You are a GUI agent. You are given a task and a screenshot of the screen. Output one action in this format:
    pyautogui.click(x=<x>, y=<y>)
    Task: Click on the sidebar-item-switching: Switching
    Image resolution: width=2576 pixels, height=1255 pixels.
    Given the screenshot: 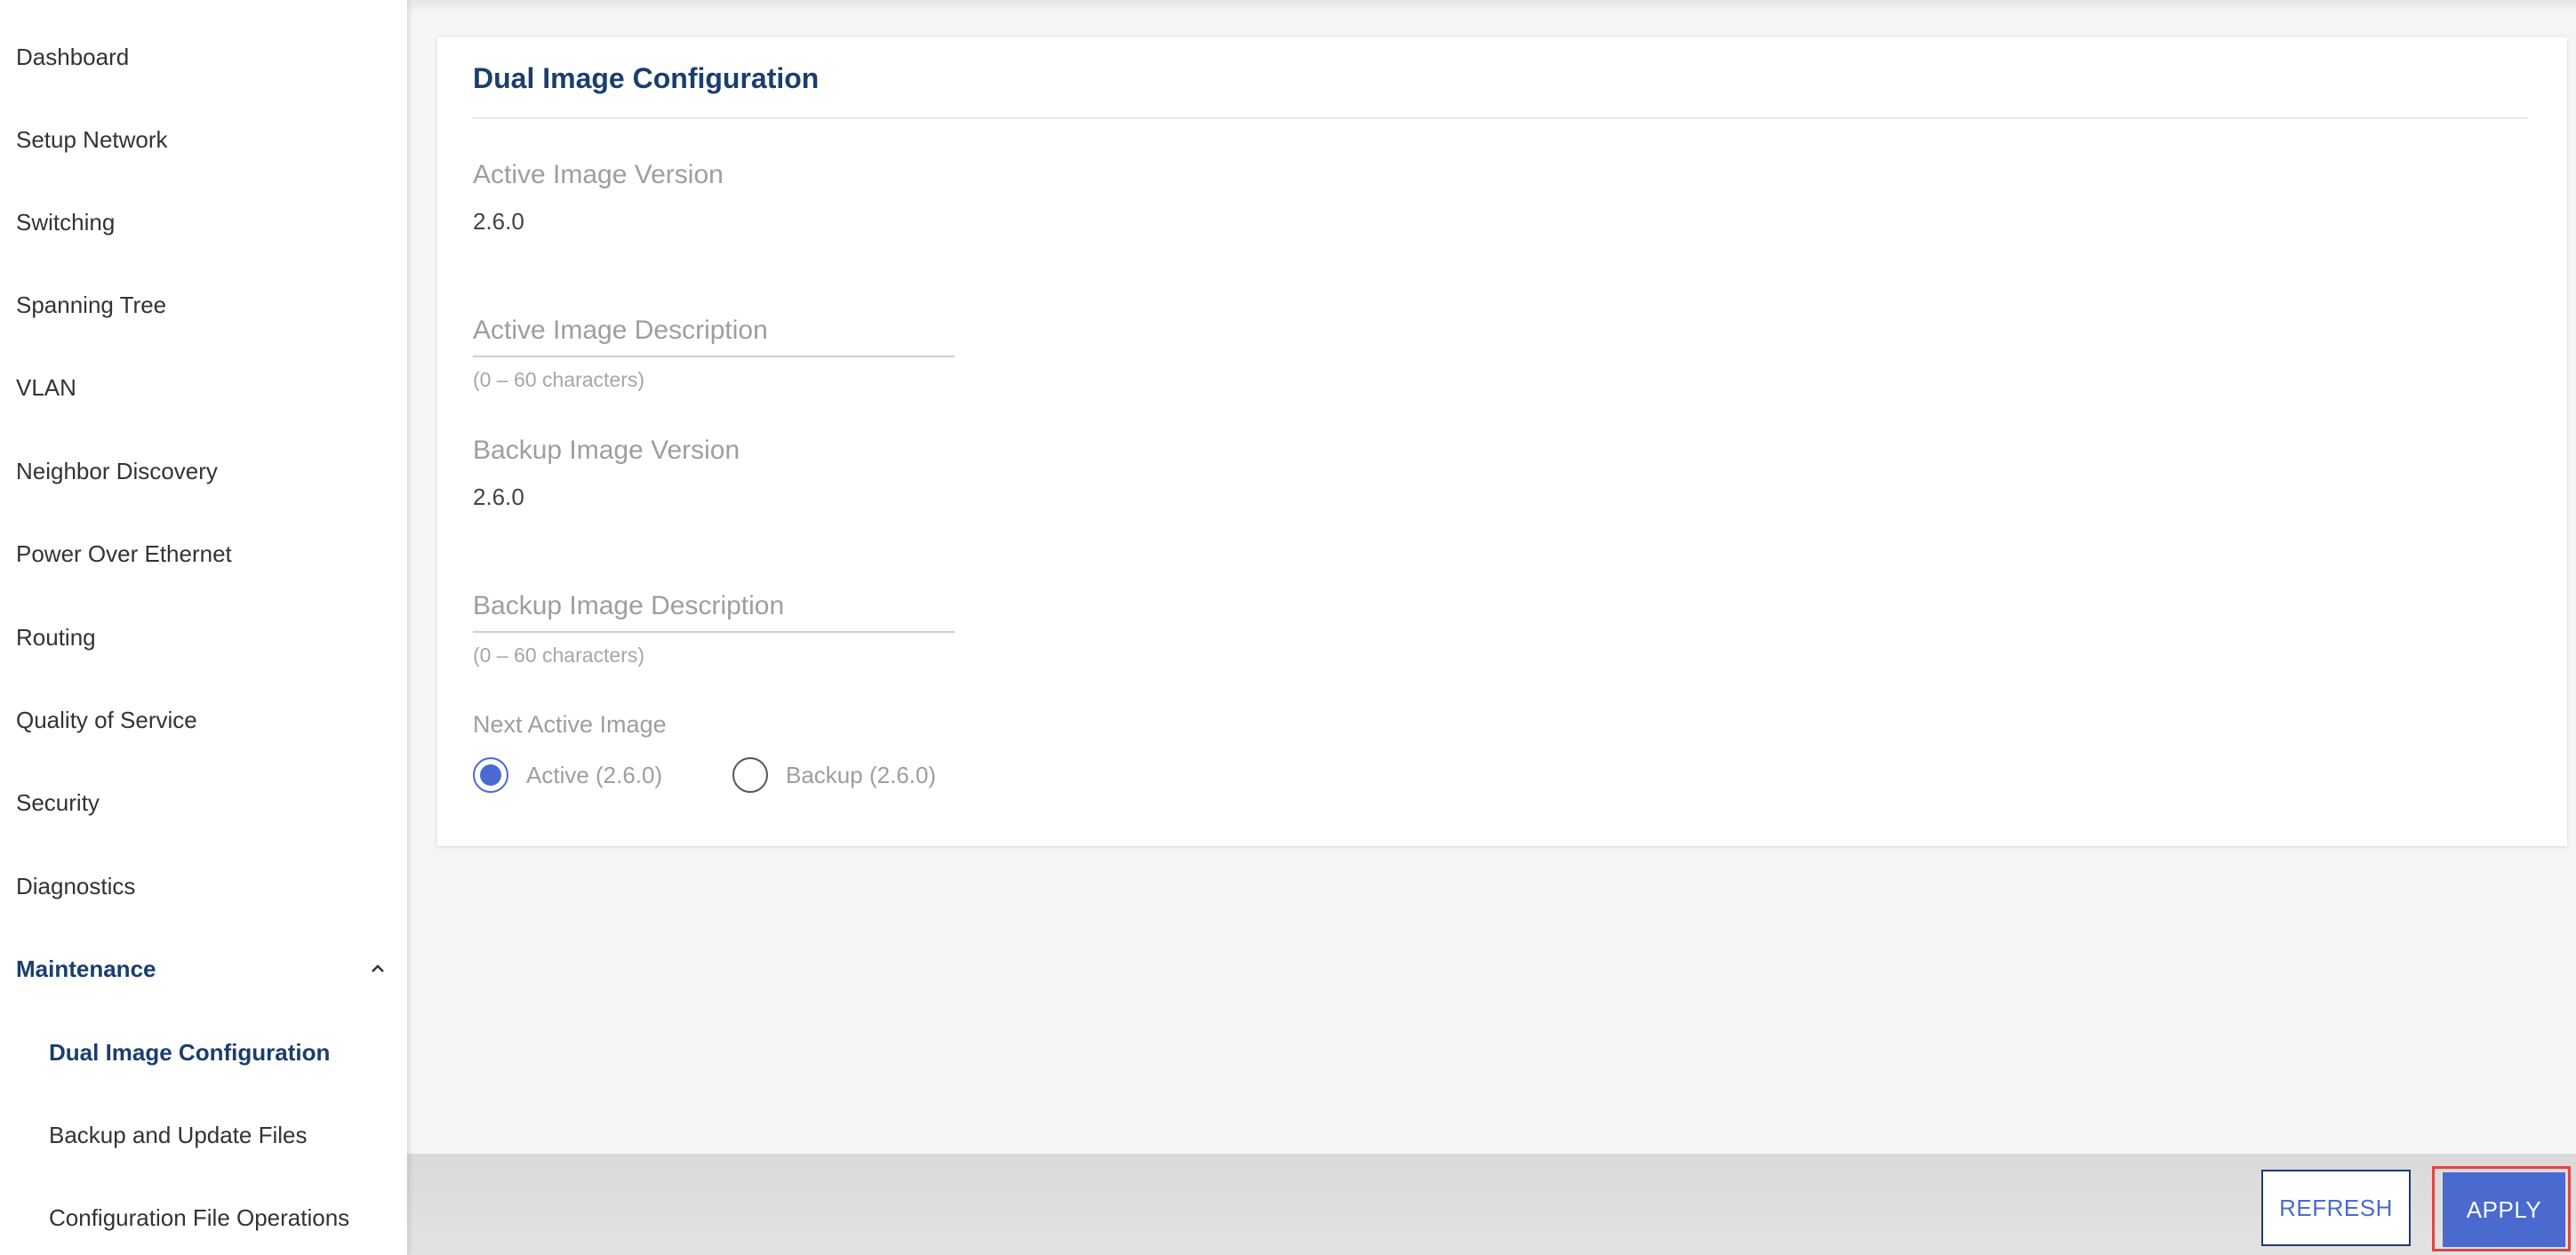 What is the action you would take?
    pyautogui.click(x=202, y=222)
    